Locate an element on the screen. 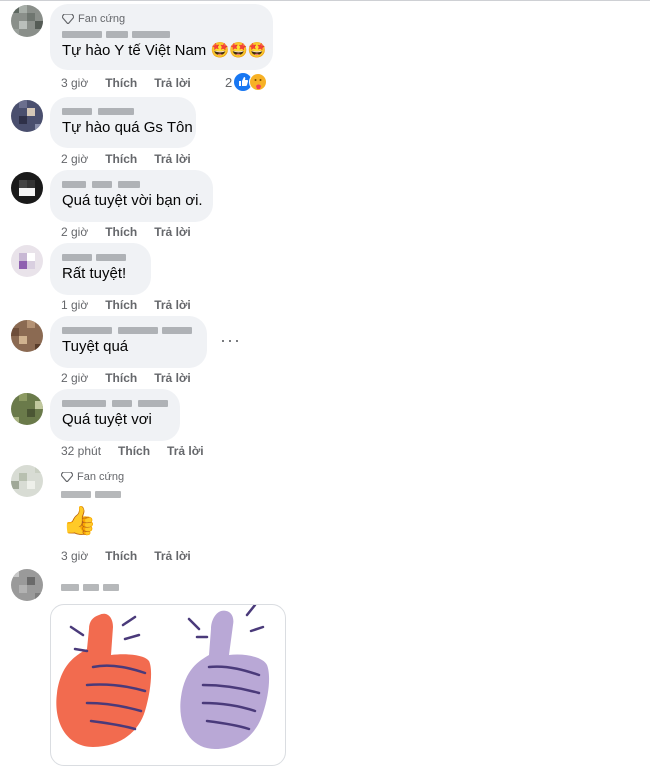 This screenshot has width=650, height=766. comment-text: Quá tuyệt vời bạn ơi. is located at coordinates (132, 200).